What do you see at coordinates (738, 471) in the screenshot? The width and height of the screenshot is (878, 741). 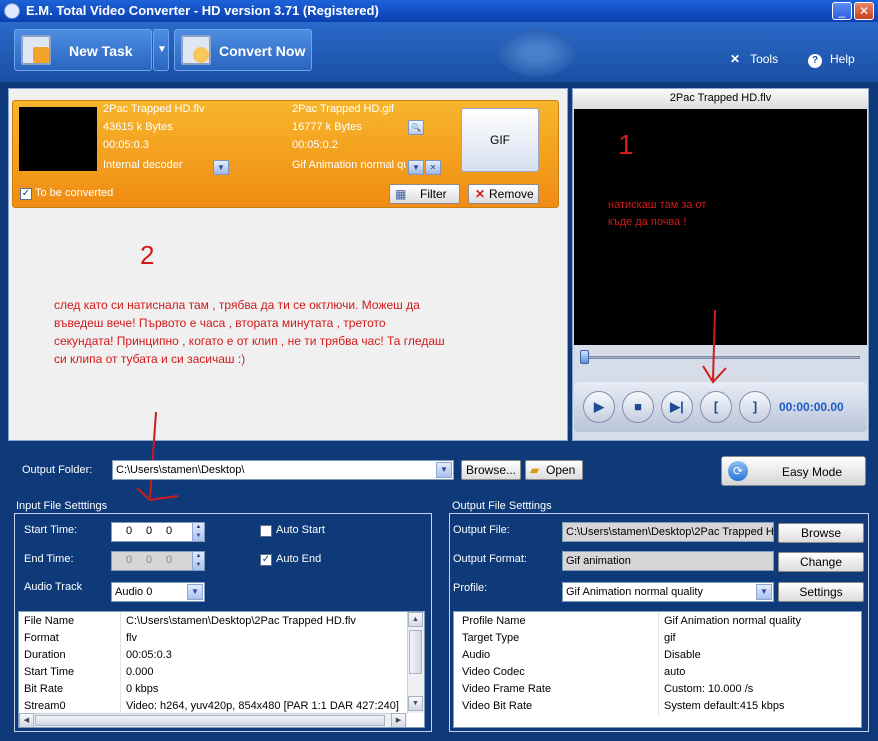 I see `refresh-icon: ⟳` at bounding box center [738, 471].